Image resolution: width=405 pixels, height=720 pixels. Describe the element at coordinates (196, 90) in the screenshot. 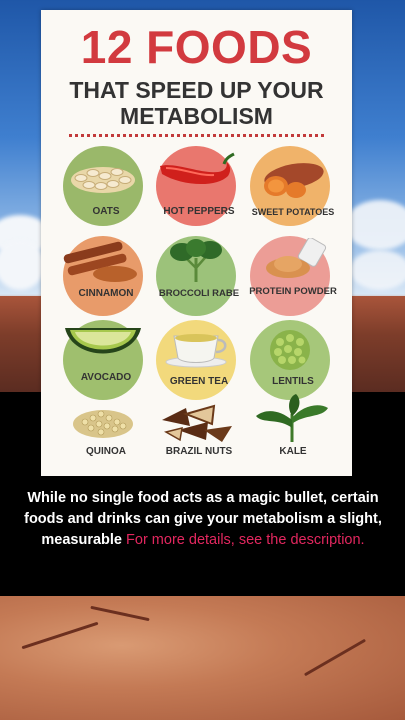

I see `infographic-subtitle-line1: THAT SPEED UP YOUR` at that location.